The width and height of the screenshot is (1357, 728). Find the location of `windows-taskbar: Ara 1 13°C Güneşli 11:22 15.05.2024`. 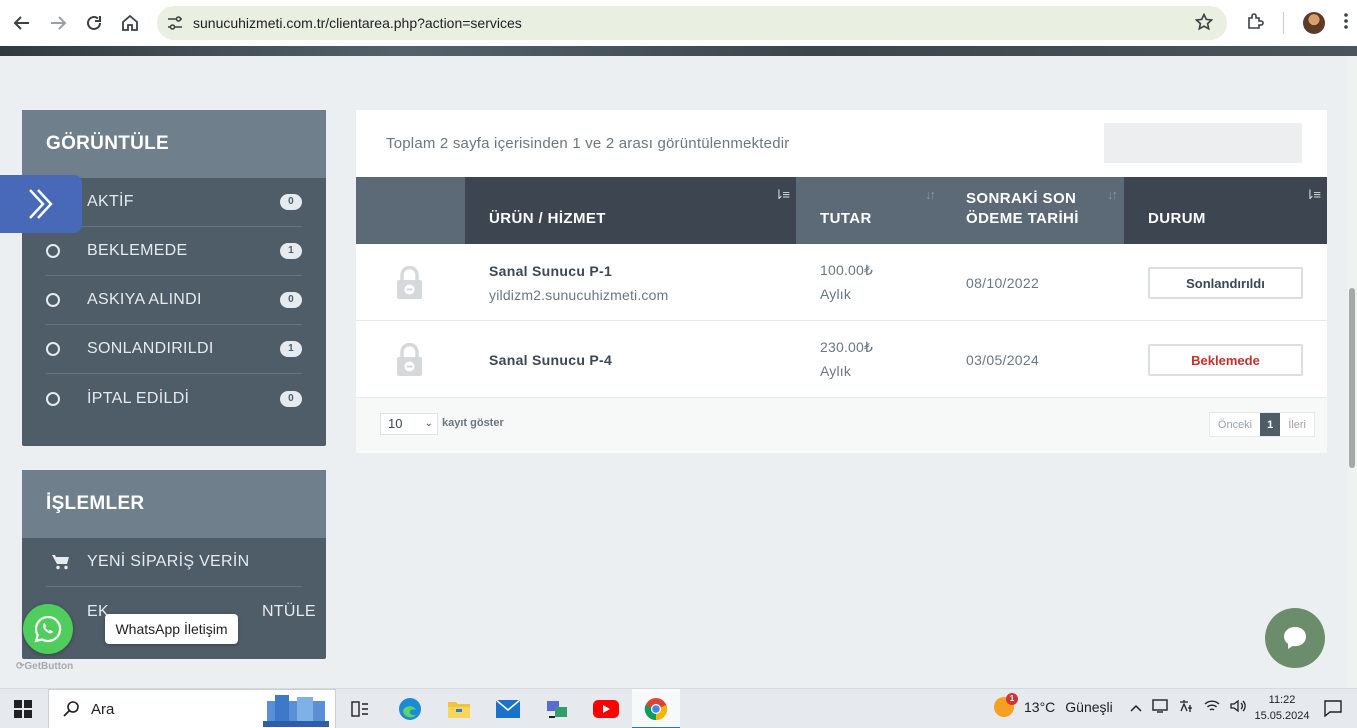

windows-taskbar: Ara 1 13°C Güneşli 11:22 15.05.2024 is located at coordinates (678, 708).